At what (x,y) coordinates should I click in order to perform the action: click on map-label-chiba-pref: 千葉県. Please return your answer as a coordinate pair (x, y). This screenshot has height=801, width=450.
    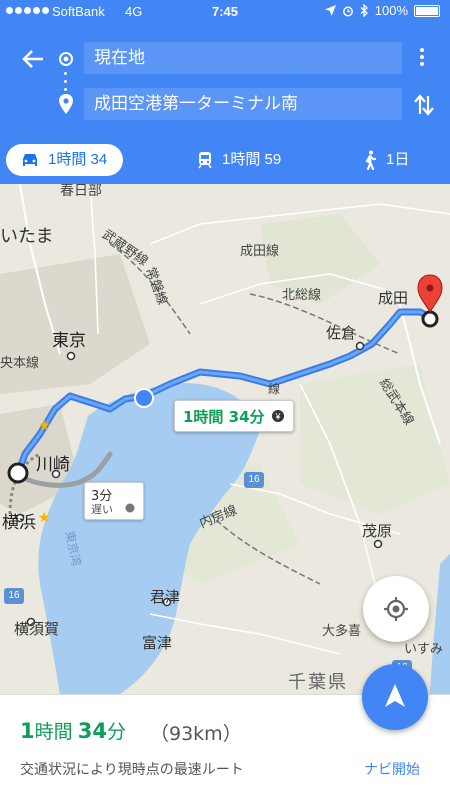
    Looking at the image, I should click on (318, 682).